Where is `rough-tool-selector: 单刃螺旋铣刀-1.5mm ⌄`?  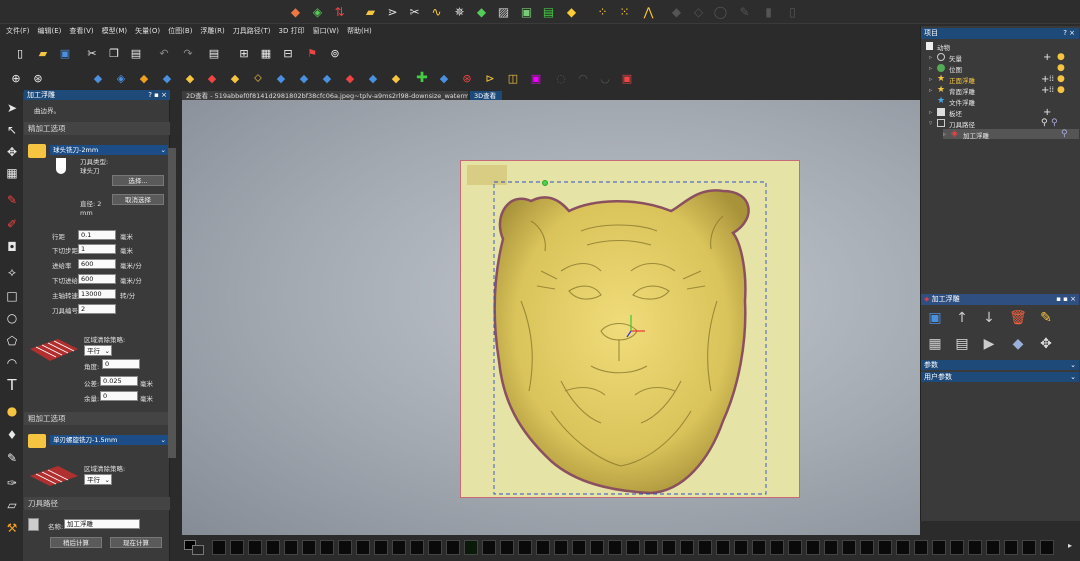 rough-tool-selector: 单刃螺旋铣刀-1.5mm ⌄ is located at coordinates (109, 440).